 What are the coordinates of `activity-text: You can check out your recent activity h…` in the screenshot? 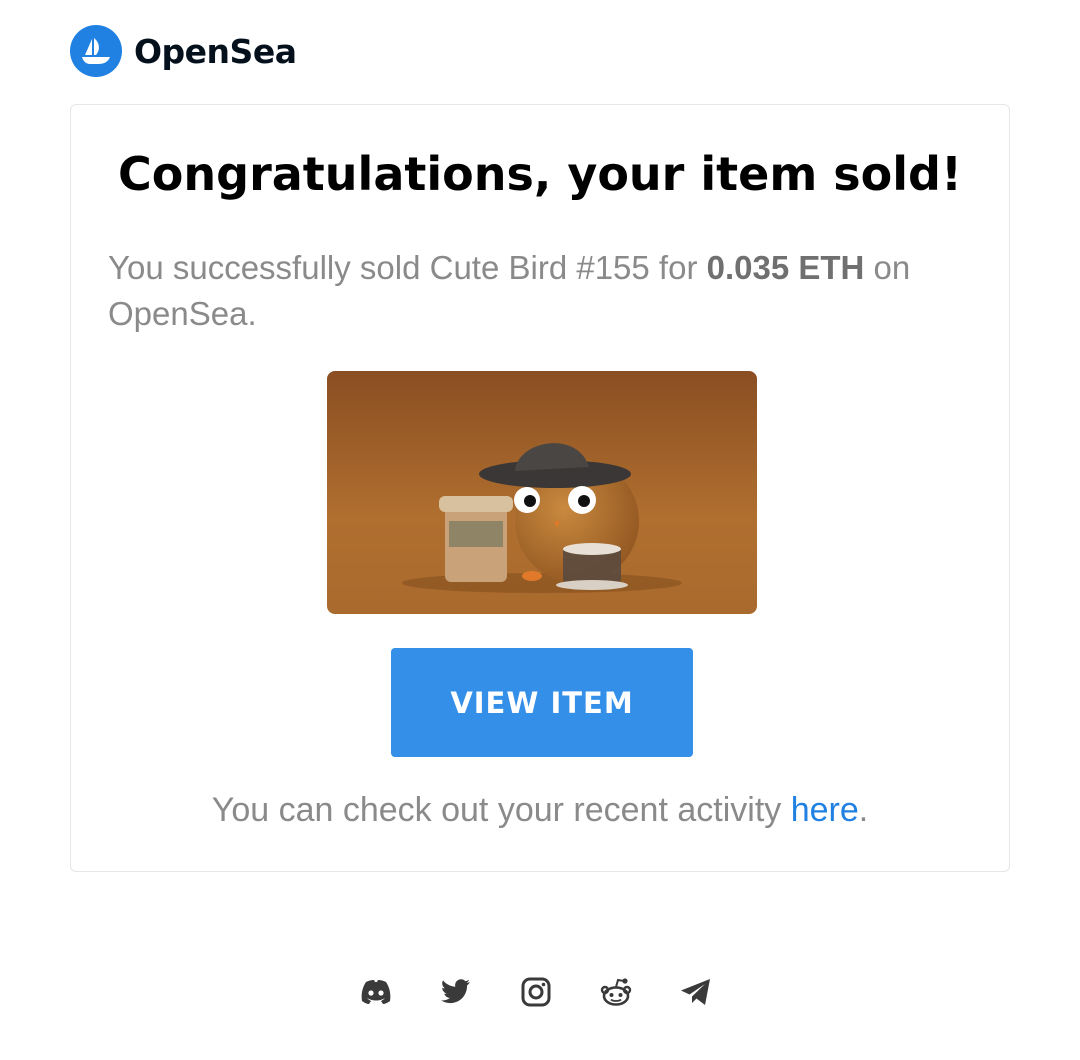 It's located at (540, 810).